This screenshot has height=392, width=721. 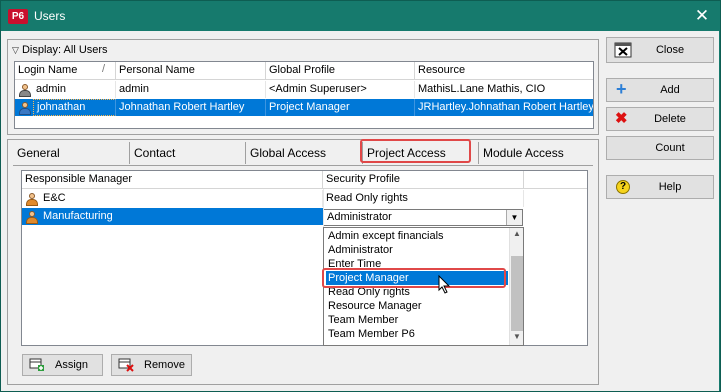 What do you see at coordinates (417, 306) in the screenshot?
I see `dropdown-option: Resource Manager` at bounding box center [417, 306].